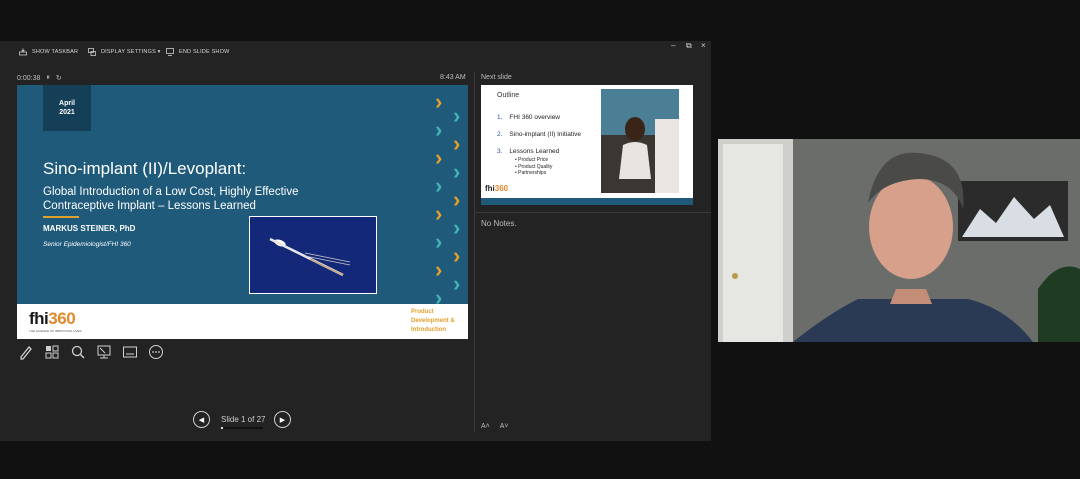 The height and width of the screenshot is (479, 1080). What do you see at coordinates (495, 426) in the screenshot?
I see `font-size-controls: A˄ A˅` at bounding box center [495, 426].